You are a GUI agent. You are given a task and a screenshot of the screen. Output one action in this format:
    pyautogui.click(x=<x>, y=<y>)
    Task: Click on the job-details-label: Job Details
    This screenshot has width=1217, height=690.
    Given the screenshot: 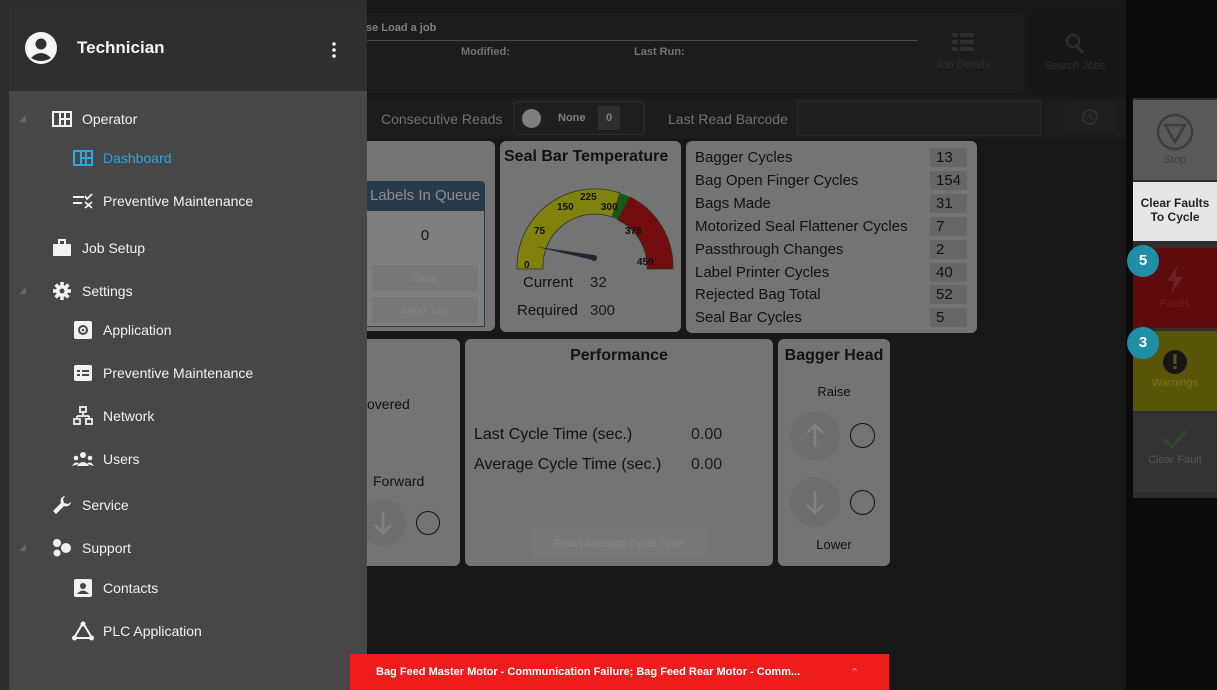 What is the action you would take?
    pyautogui.click(x=963, y=65)
    